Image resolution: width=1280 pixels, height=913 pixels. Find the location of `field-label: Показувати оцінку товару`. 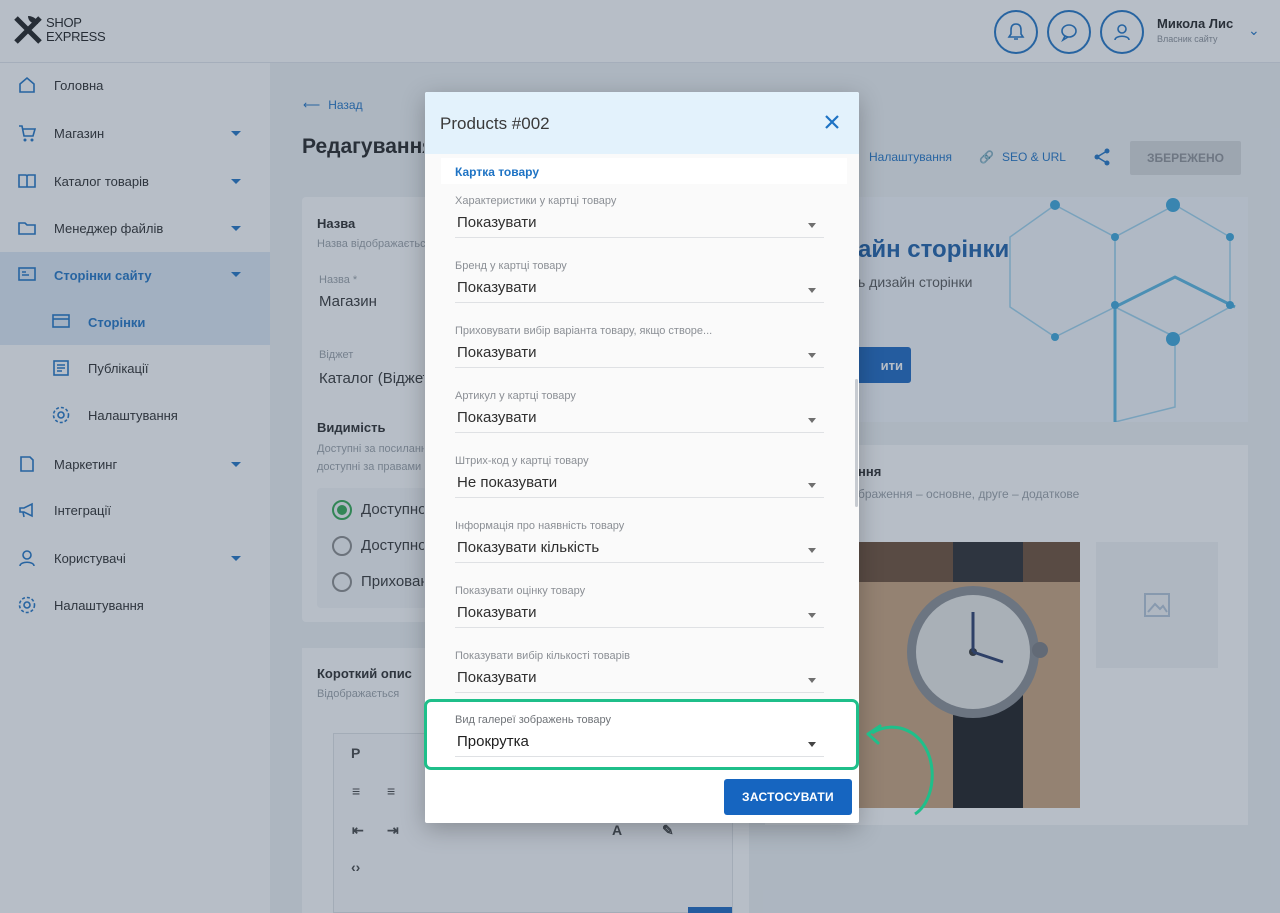

field-label: Показувати оцінку товару is located at coordinates (520, 591).